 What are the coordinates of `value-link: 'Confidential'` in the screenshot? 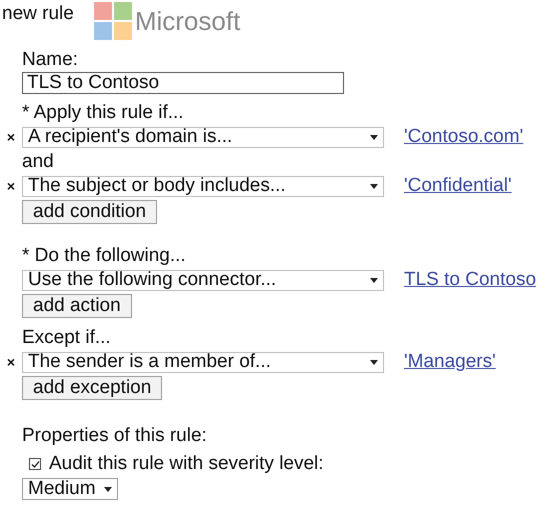 It's located at (458, 186).